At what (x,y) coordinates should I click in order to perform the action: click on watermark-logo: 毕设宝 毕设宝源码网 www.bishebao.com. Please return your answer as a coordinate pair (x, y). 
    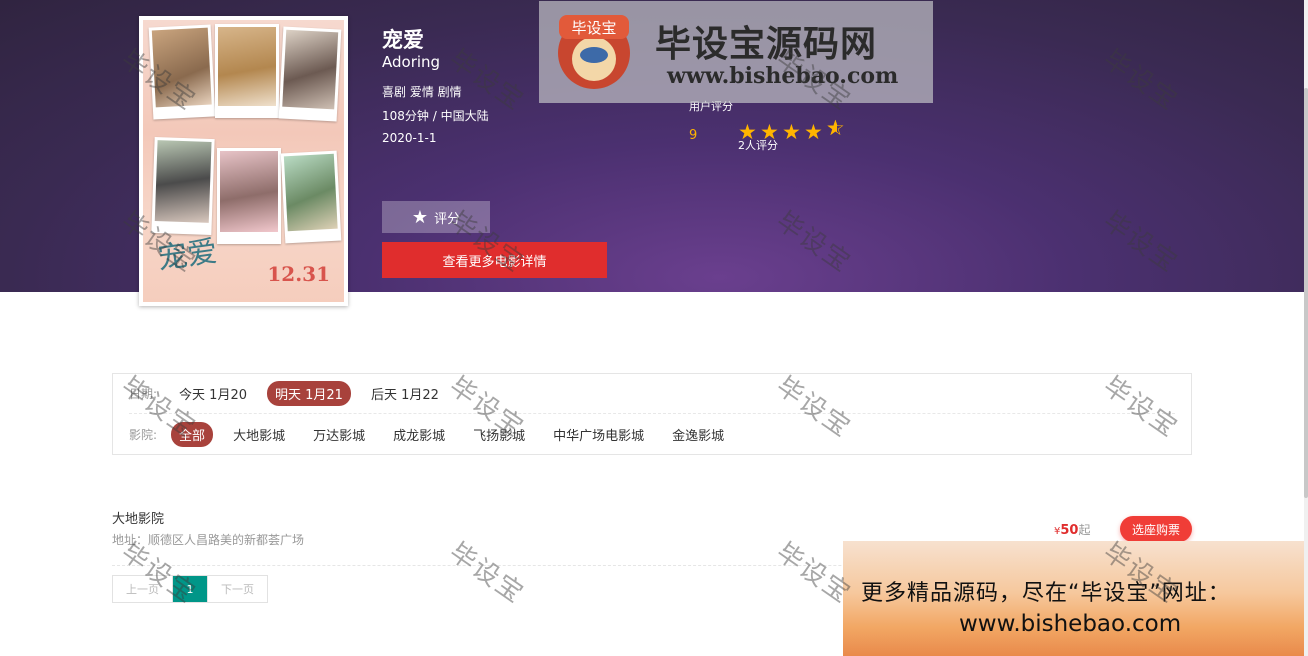
    Looking at the image, I should click on (736, 52).